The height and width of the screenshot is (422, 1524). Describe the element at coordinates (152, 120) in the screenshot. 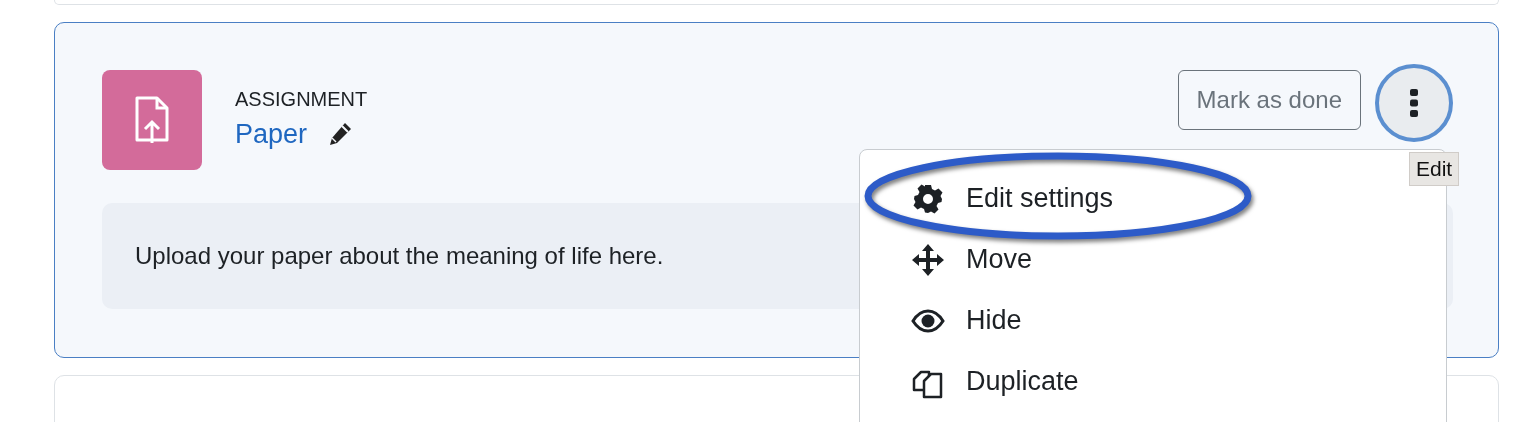

I see `assignment-icon` at that location.